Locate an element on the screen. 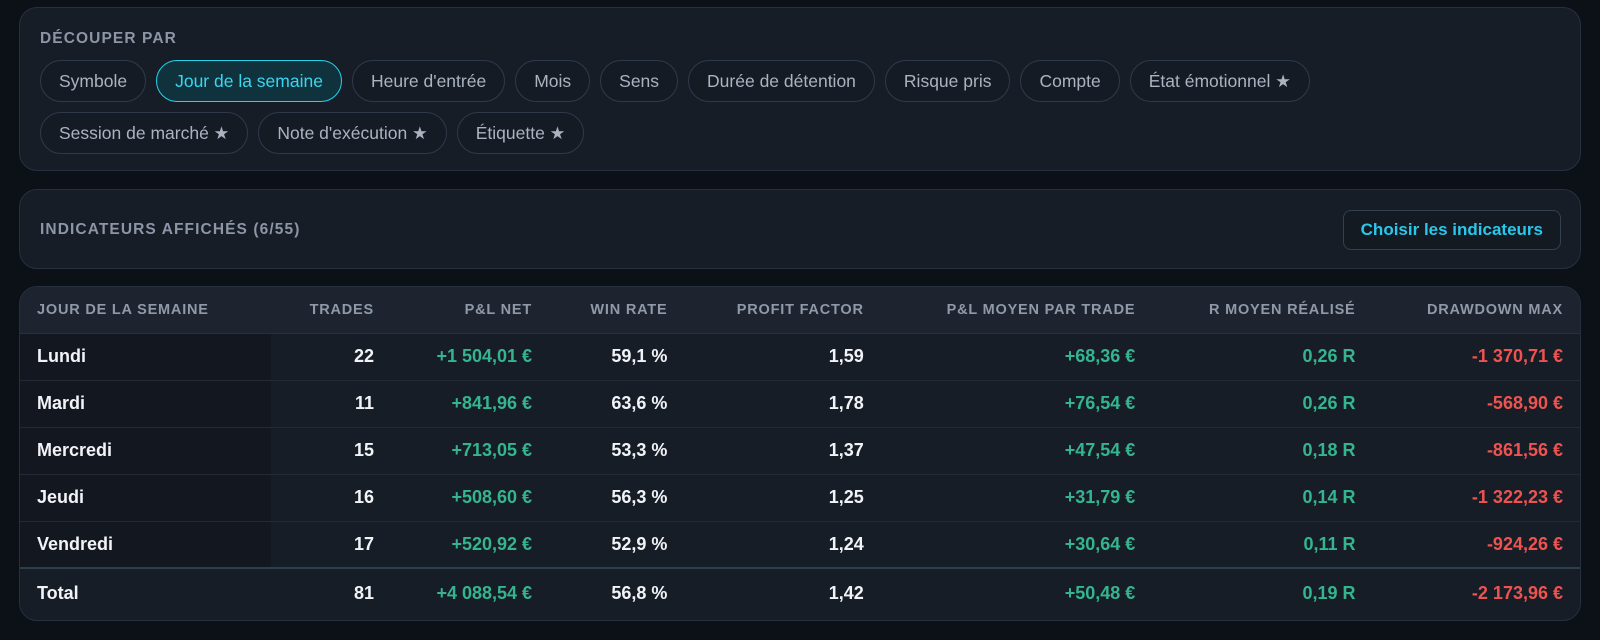  table-cell: -1 370,71 € is located at coordinates (1476, 357).